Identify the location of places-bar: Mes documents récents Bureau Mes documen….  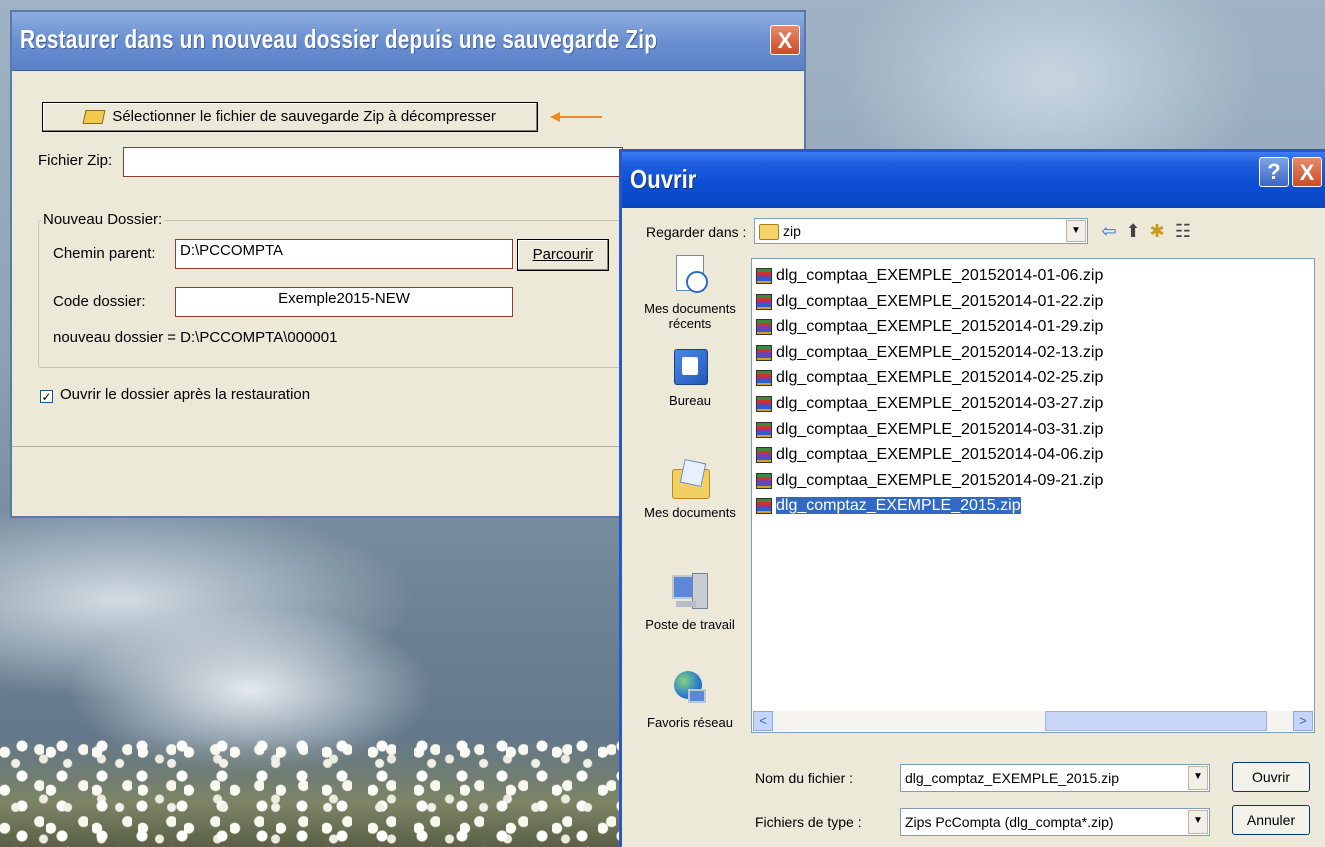
(690, 550).